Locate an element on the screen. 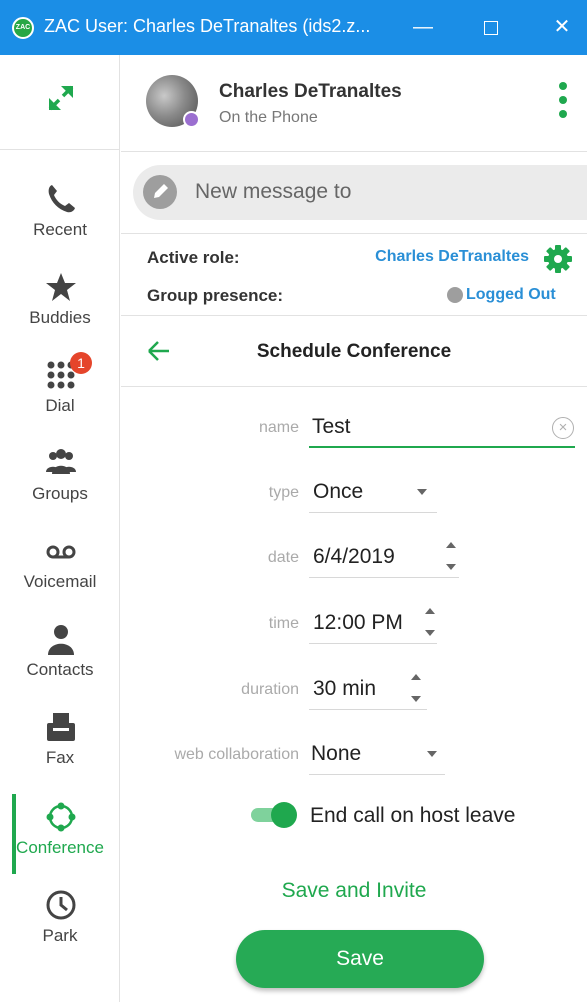 The image size is (587, 1002). web-collaboration-select: None is located at coordinates (336, 754).